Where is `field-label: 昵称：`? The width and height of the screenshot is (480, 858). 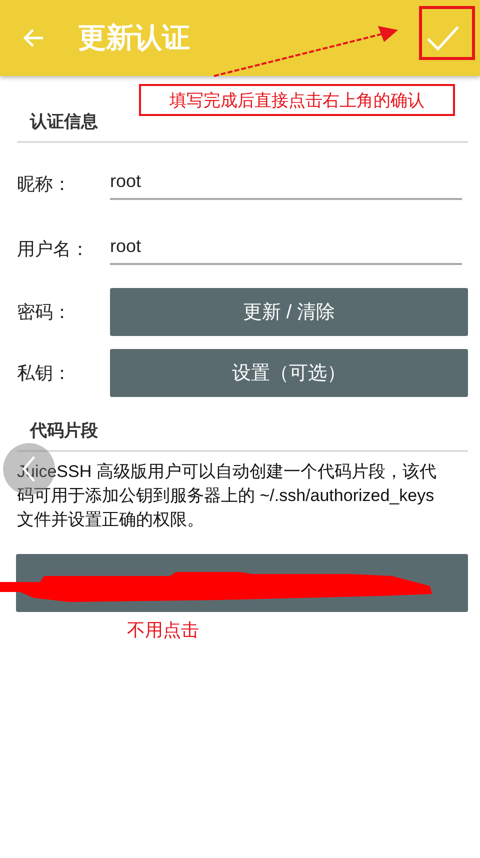
field-label: 昵称： is located at coordinates (44, 184).